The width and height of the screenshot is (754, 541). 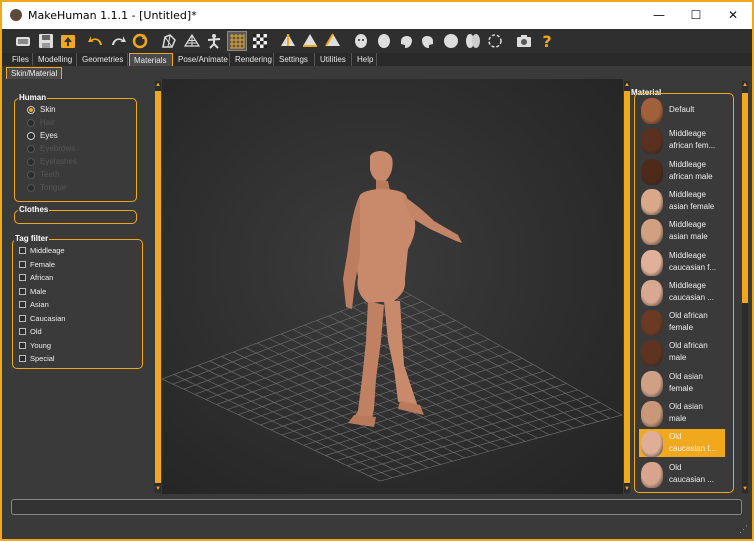 What do you see at coordinates (691, 176) in the screenshot?
I see `material-item-line2: african male` at bounding box center [691, 176].